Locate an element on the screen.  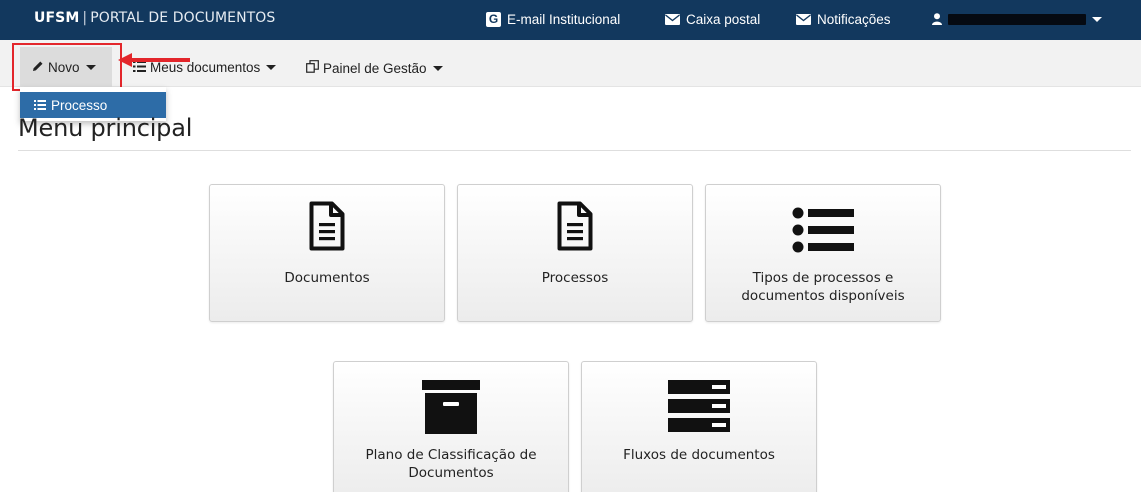
archive-icon is located at coordinates (451, 407).